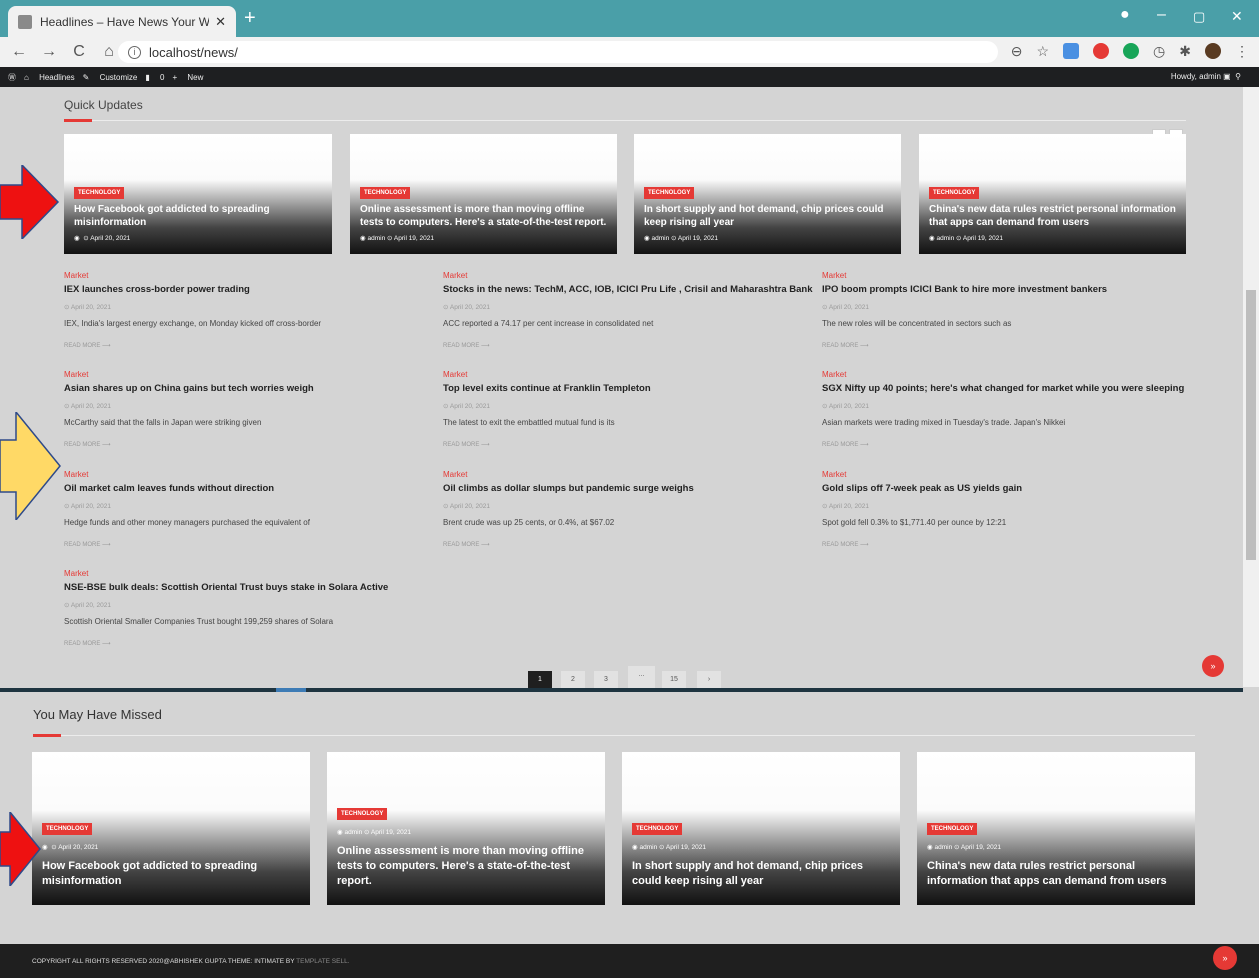  What do you see at coordinates (322, 961) in the screenshot?
I see `footer-link: TEMPLATE SELL.` at bounding box center [322, 961].